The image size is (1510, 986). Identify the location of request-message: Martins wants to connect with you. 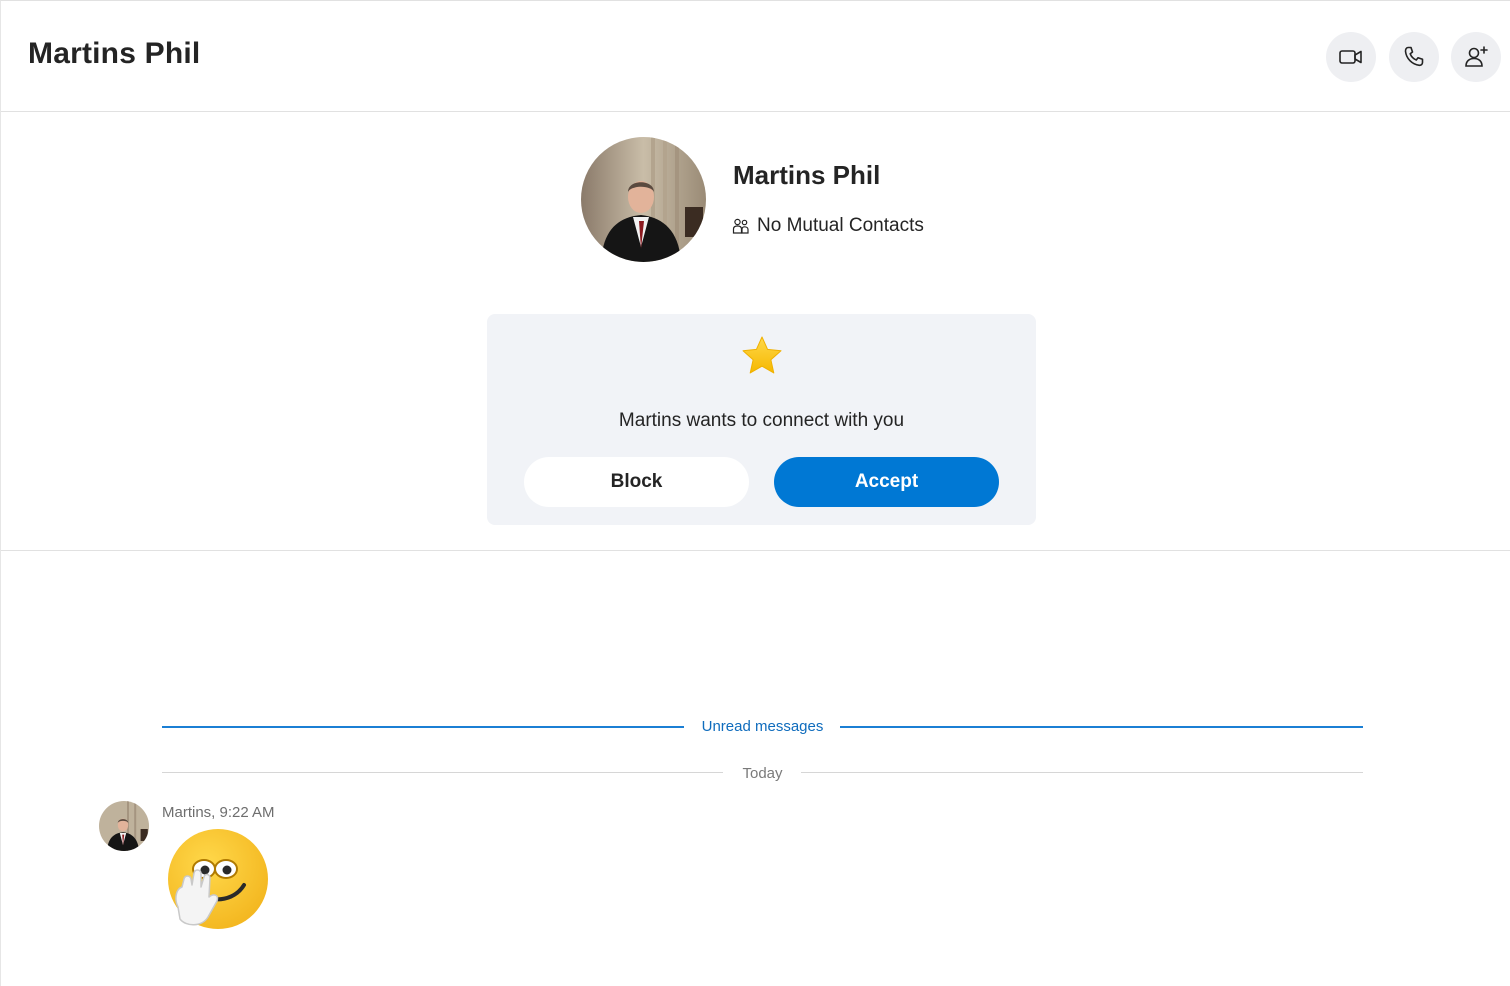
(761, 420).